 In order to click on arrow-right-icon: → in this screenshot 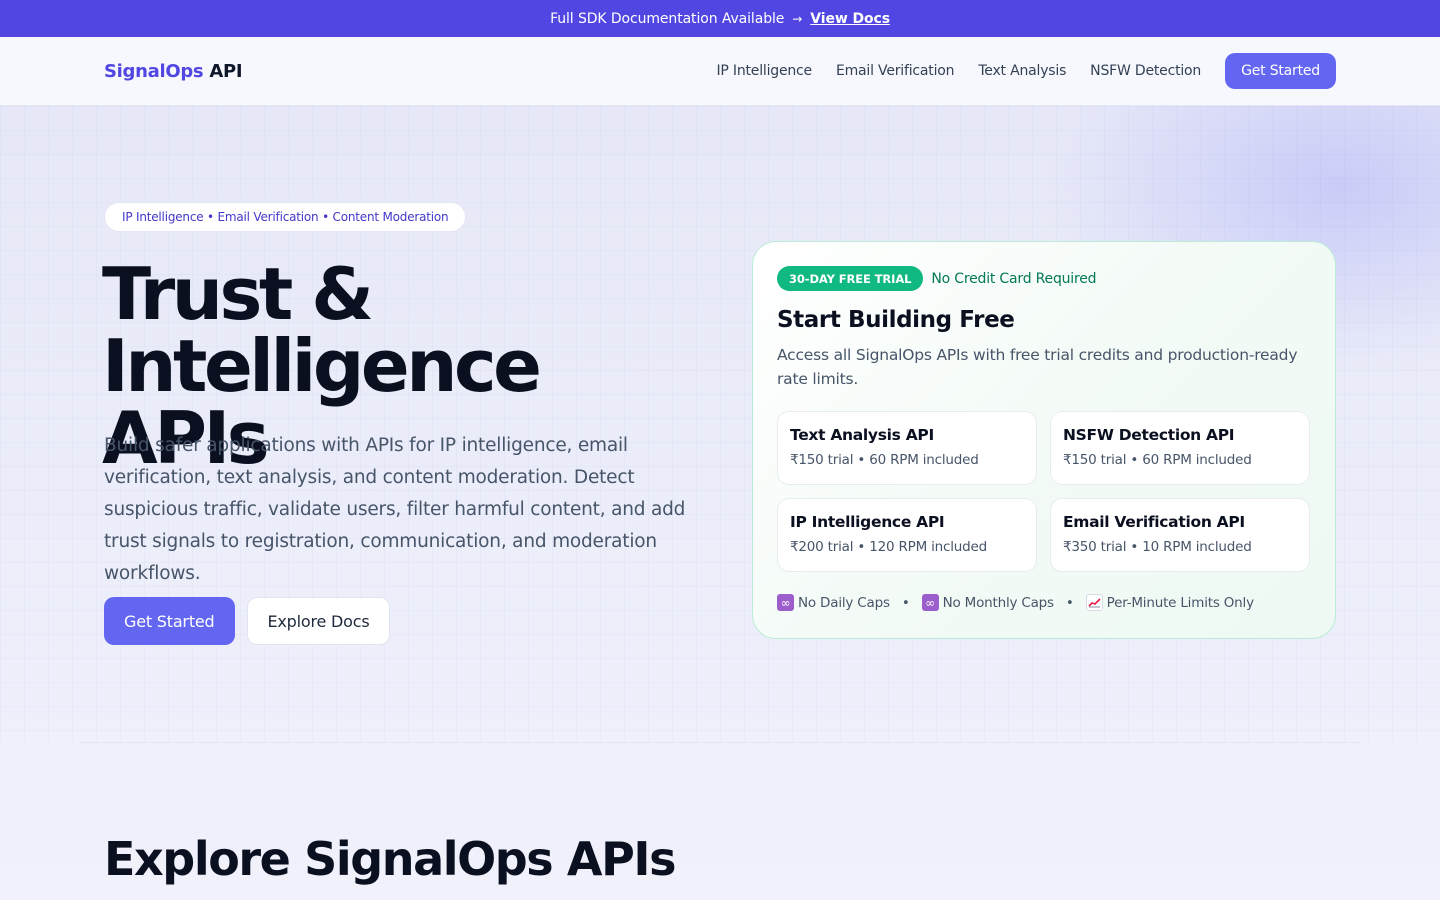, I will do `click(797, 18)`.